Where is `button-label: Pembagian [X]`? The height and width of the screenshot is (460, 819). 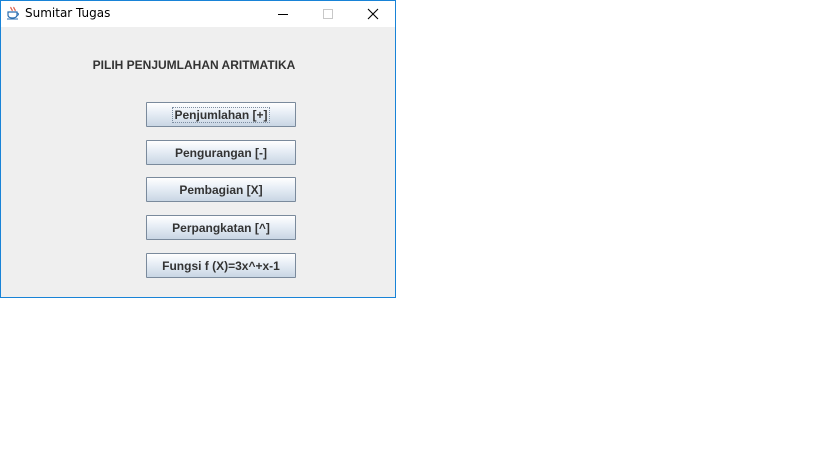 button-label: Pembagian [X] is located at coordinates (221, 189).